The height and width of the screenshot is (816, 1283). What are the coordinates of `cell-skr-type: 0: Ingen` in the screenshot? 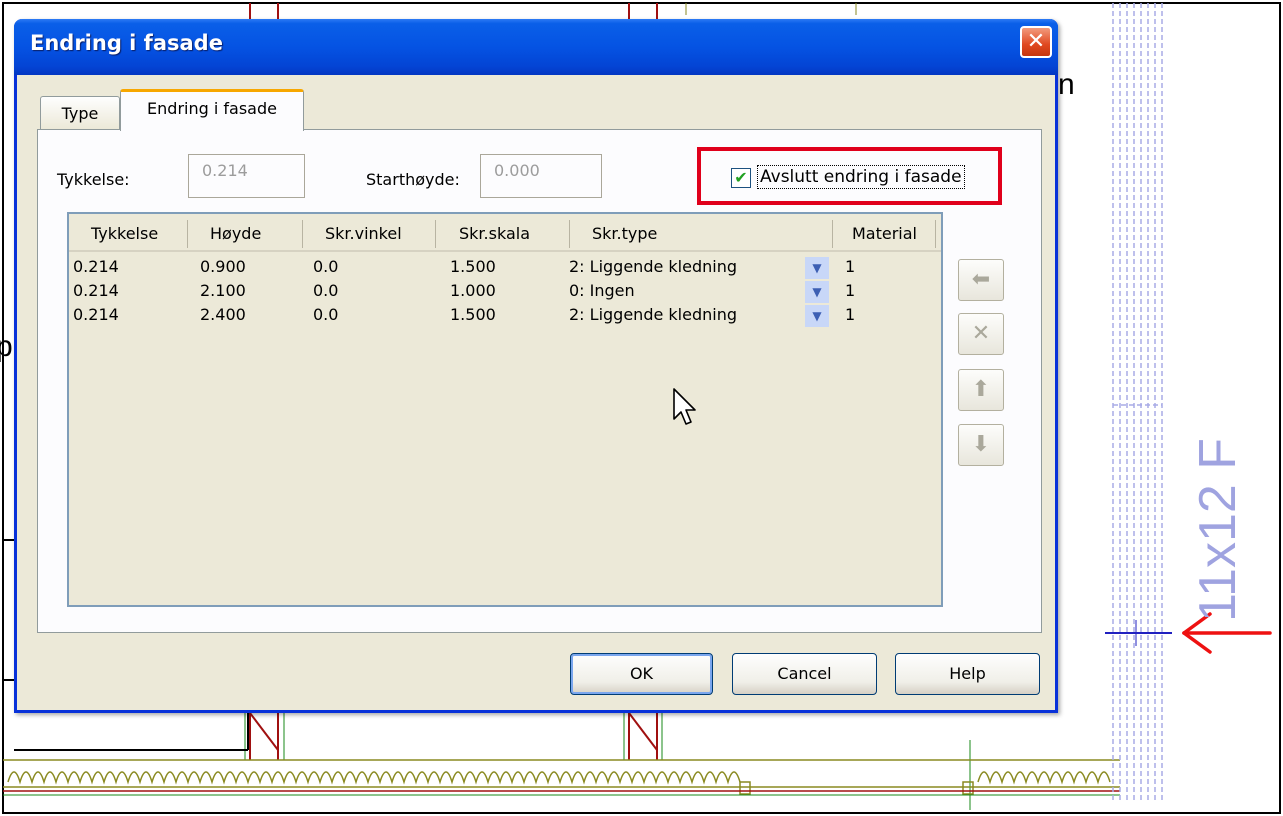 It's located at (602, 290).